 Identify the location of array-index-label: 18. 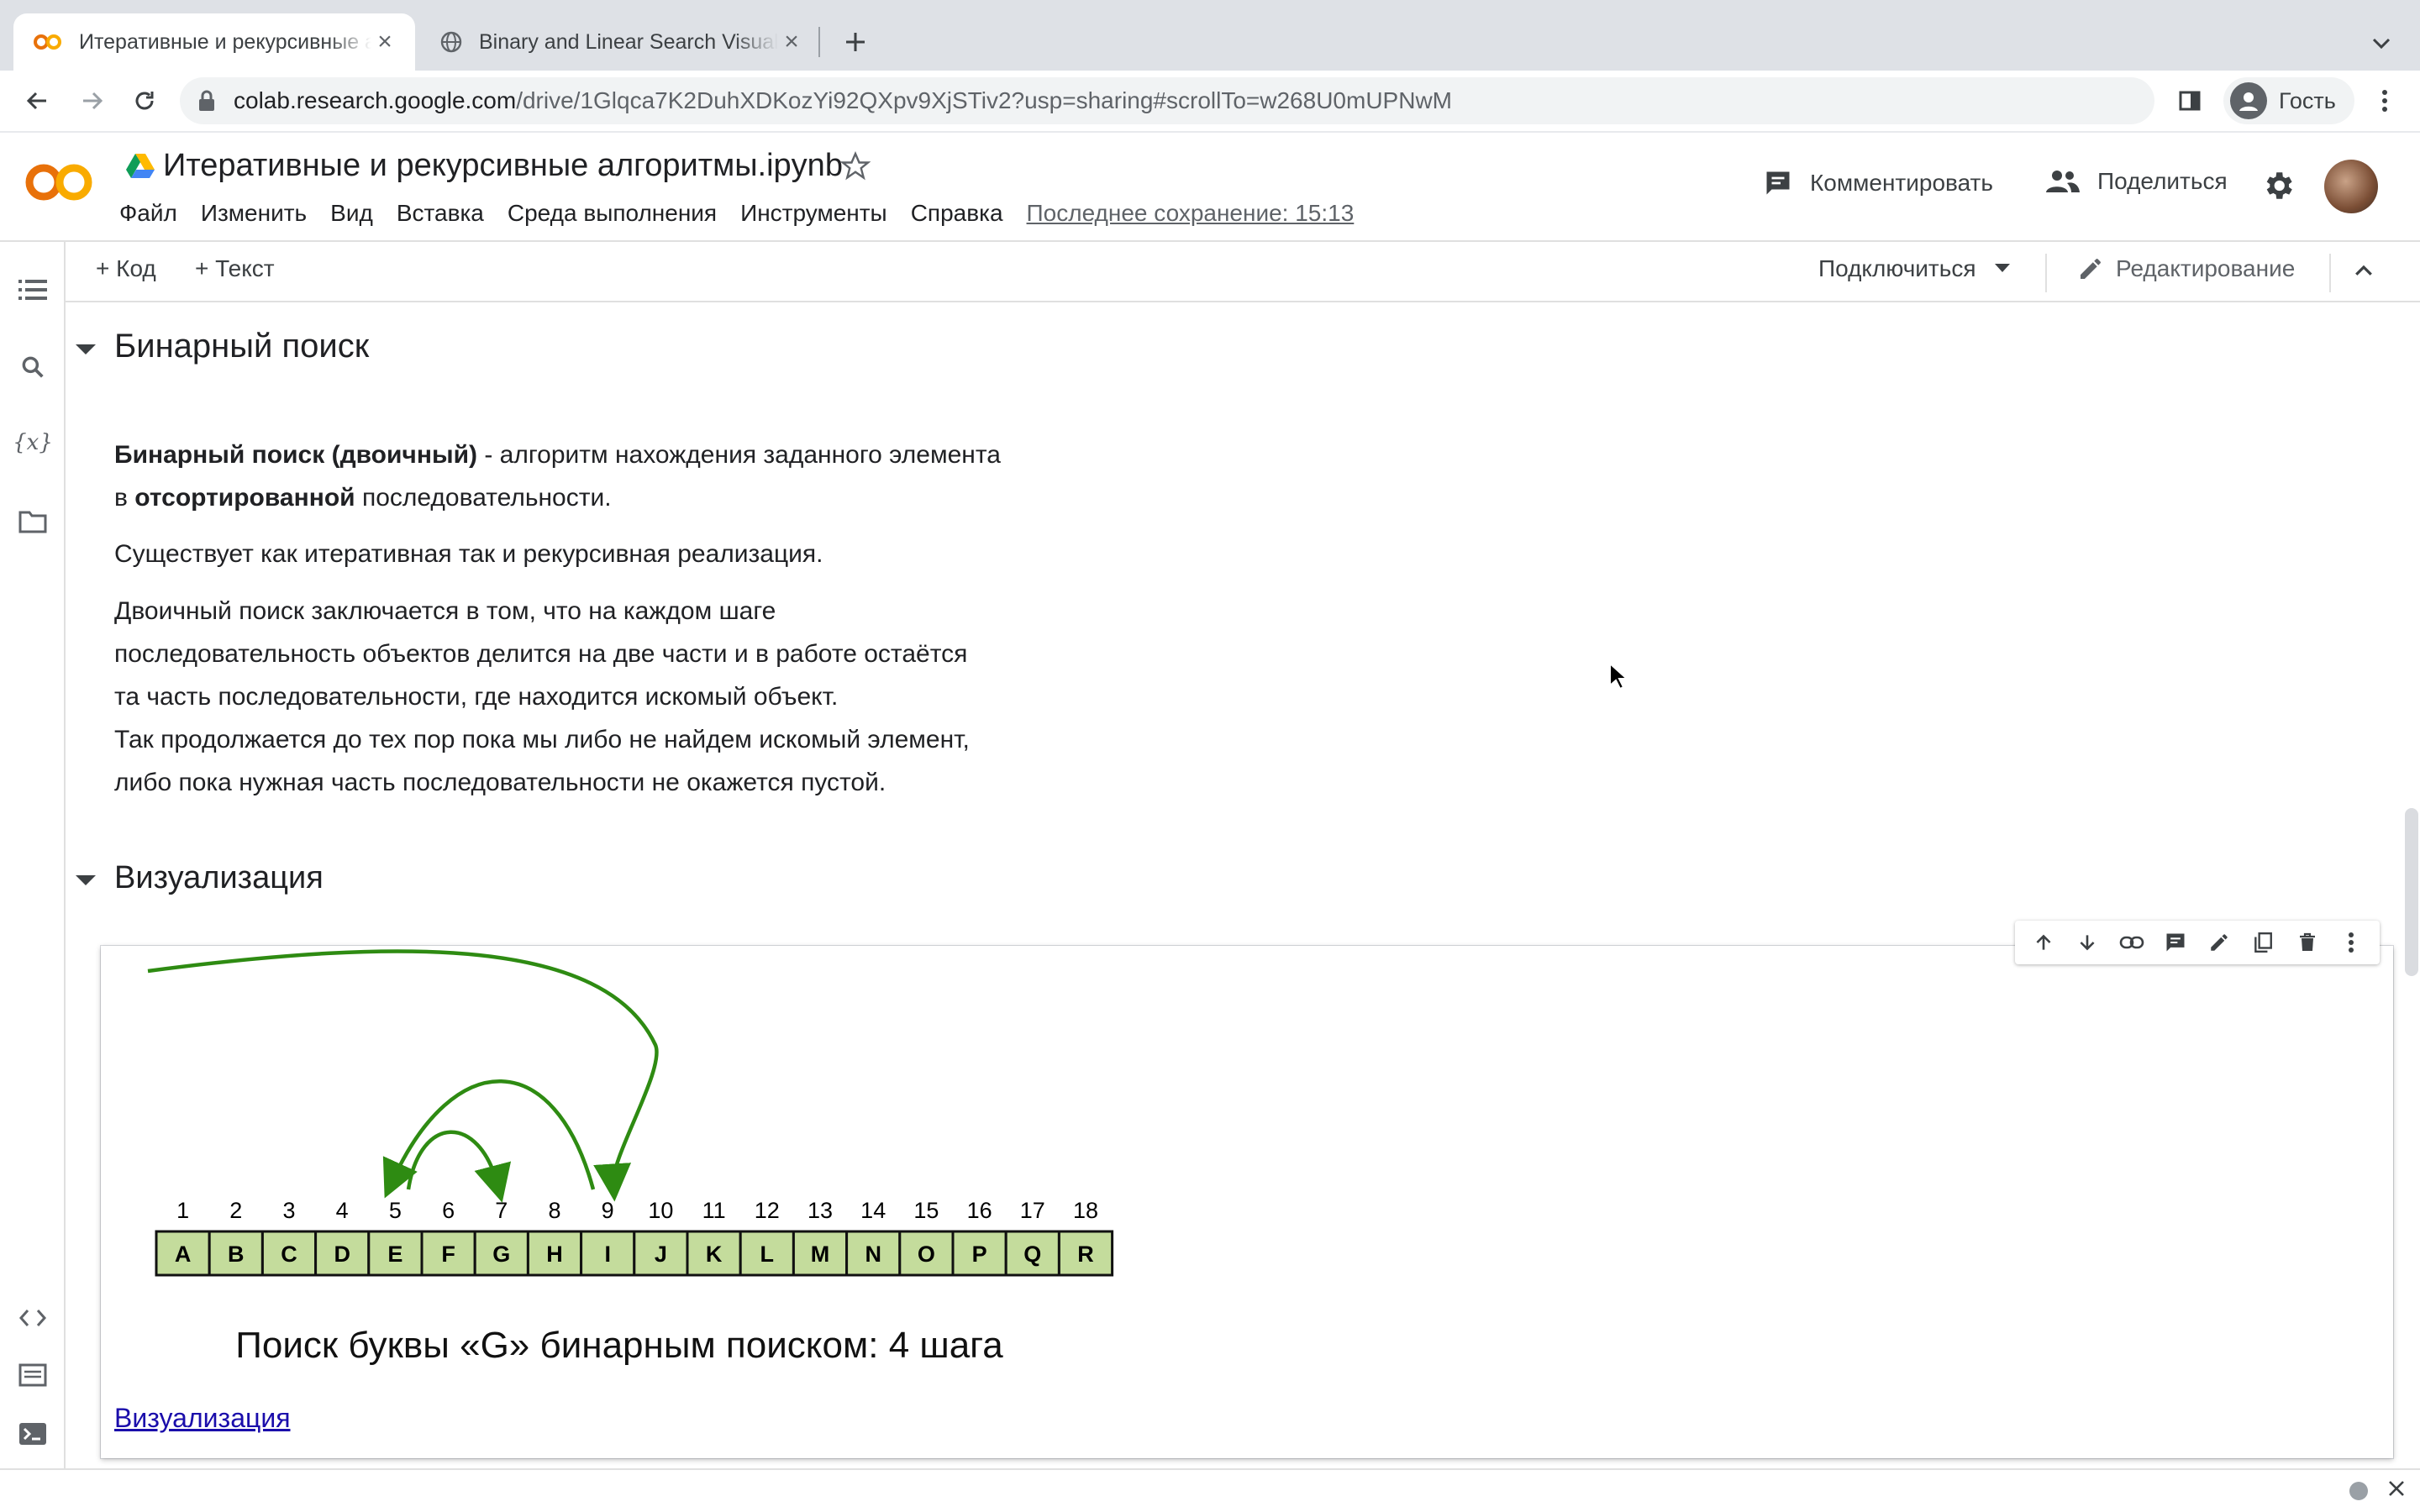
(1085, 1210).